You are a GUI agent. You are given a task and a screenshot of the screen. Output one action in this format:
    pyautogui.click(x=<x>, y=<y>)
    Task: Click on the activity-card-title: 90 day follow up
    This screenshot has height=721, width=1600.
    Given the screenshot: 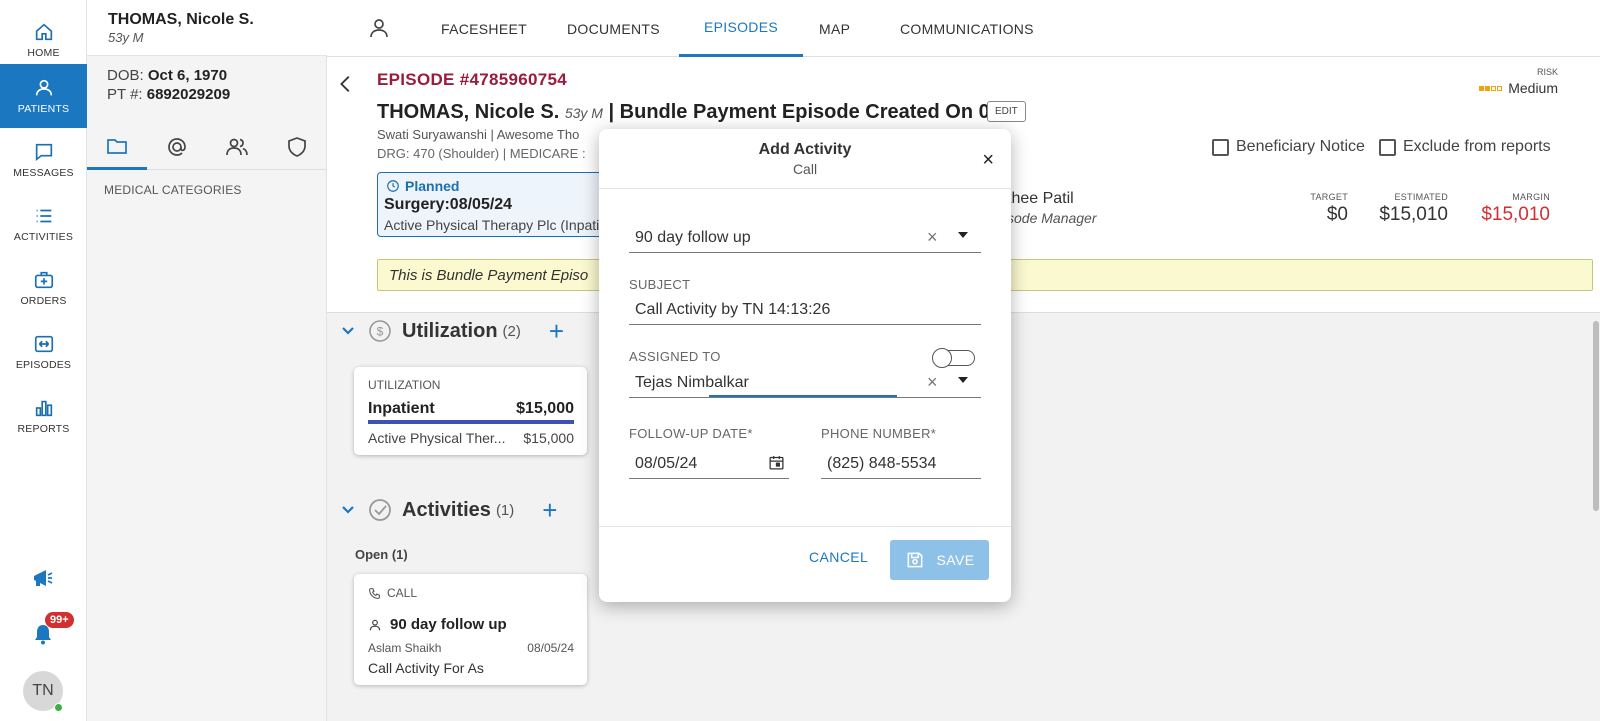 What is the action you would take?
    pyautogui.click(x=448, y=624)
    